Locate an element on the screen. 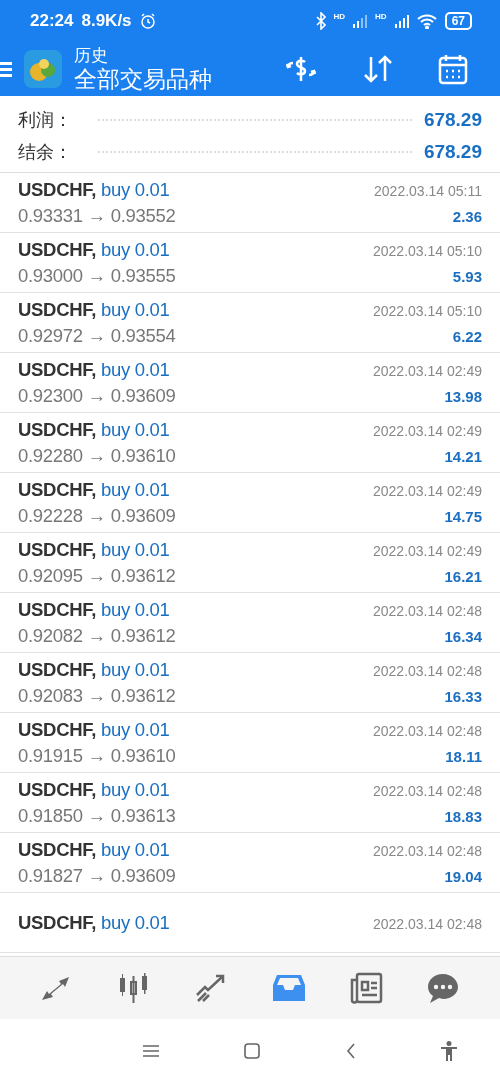 The image size is (500, 1083). trade-prices: 0.92083 → 0.93612 is located at coordinates (97, 695).